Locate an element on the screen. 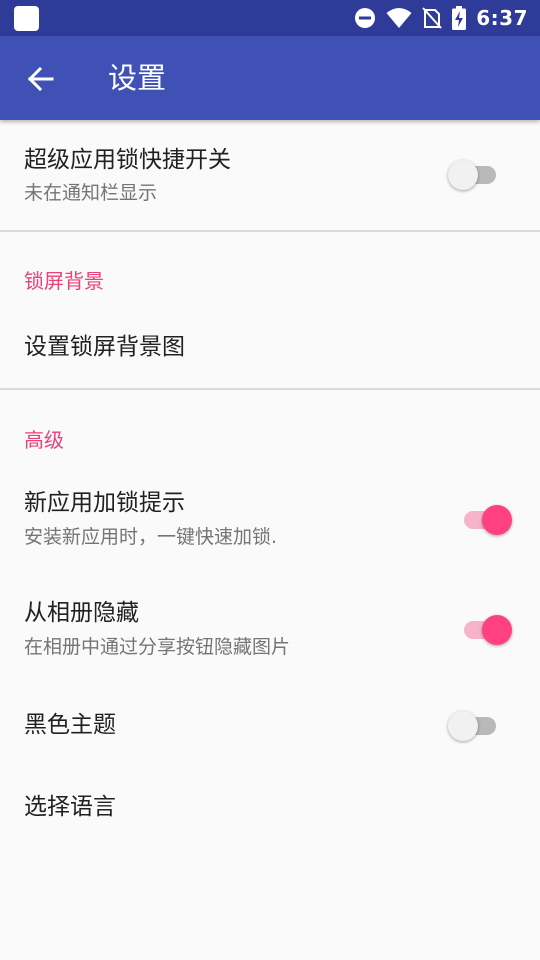 The image size is (540, 960). section-header-advanced: 高级 is located at coordinates (44, 440).